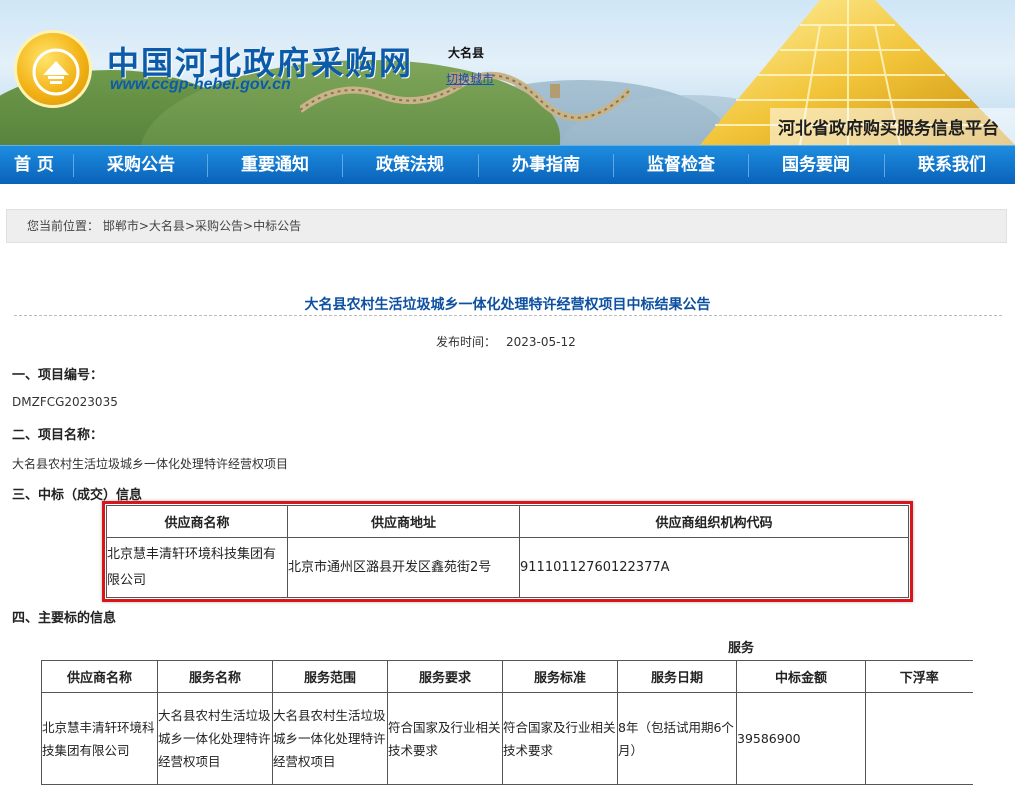 The image size is (1015, 785). What do you see at coordinates (560, 738) in the screenshot?
I see `service-standard-cell: 符合国家及行业相关技术要求` at bounding box center [560, 738].